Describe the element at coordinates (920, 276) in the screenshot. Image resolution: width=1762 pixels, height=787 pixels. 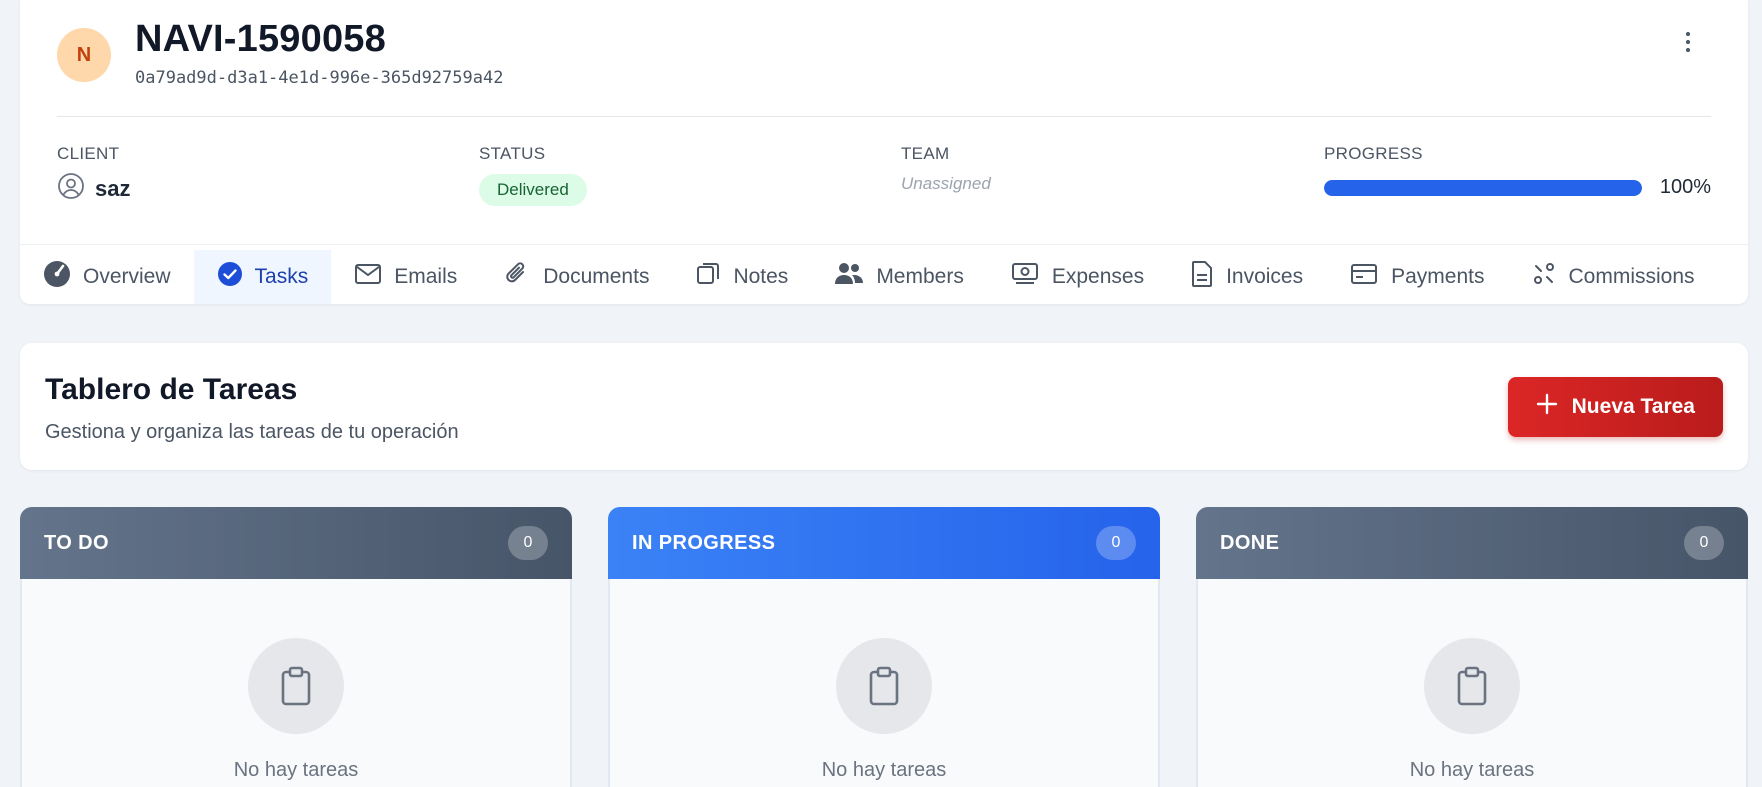
I see `tab-label: Members` at that location.